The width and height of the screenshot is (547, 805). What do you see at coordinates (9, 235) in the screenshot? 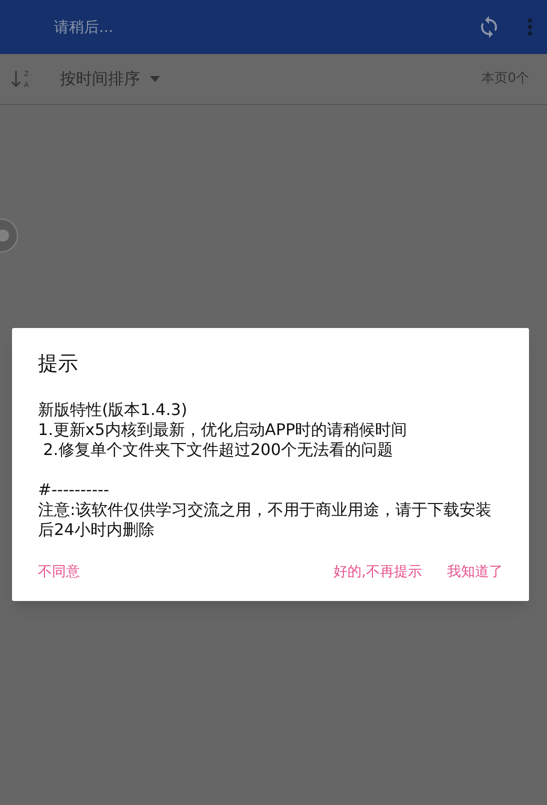
I see `floating-button-icon` at bounding box center [9, 235].